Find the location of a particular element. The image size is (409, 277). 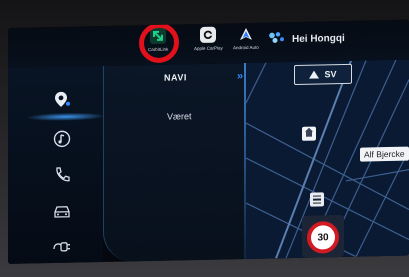

highlight-circle is located at coordinates (159, 43).